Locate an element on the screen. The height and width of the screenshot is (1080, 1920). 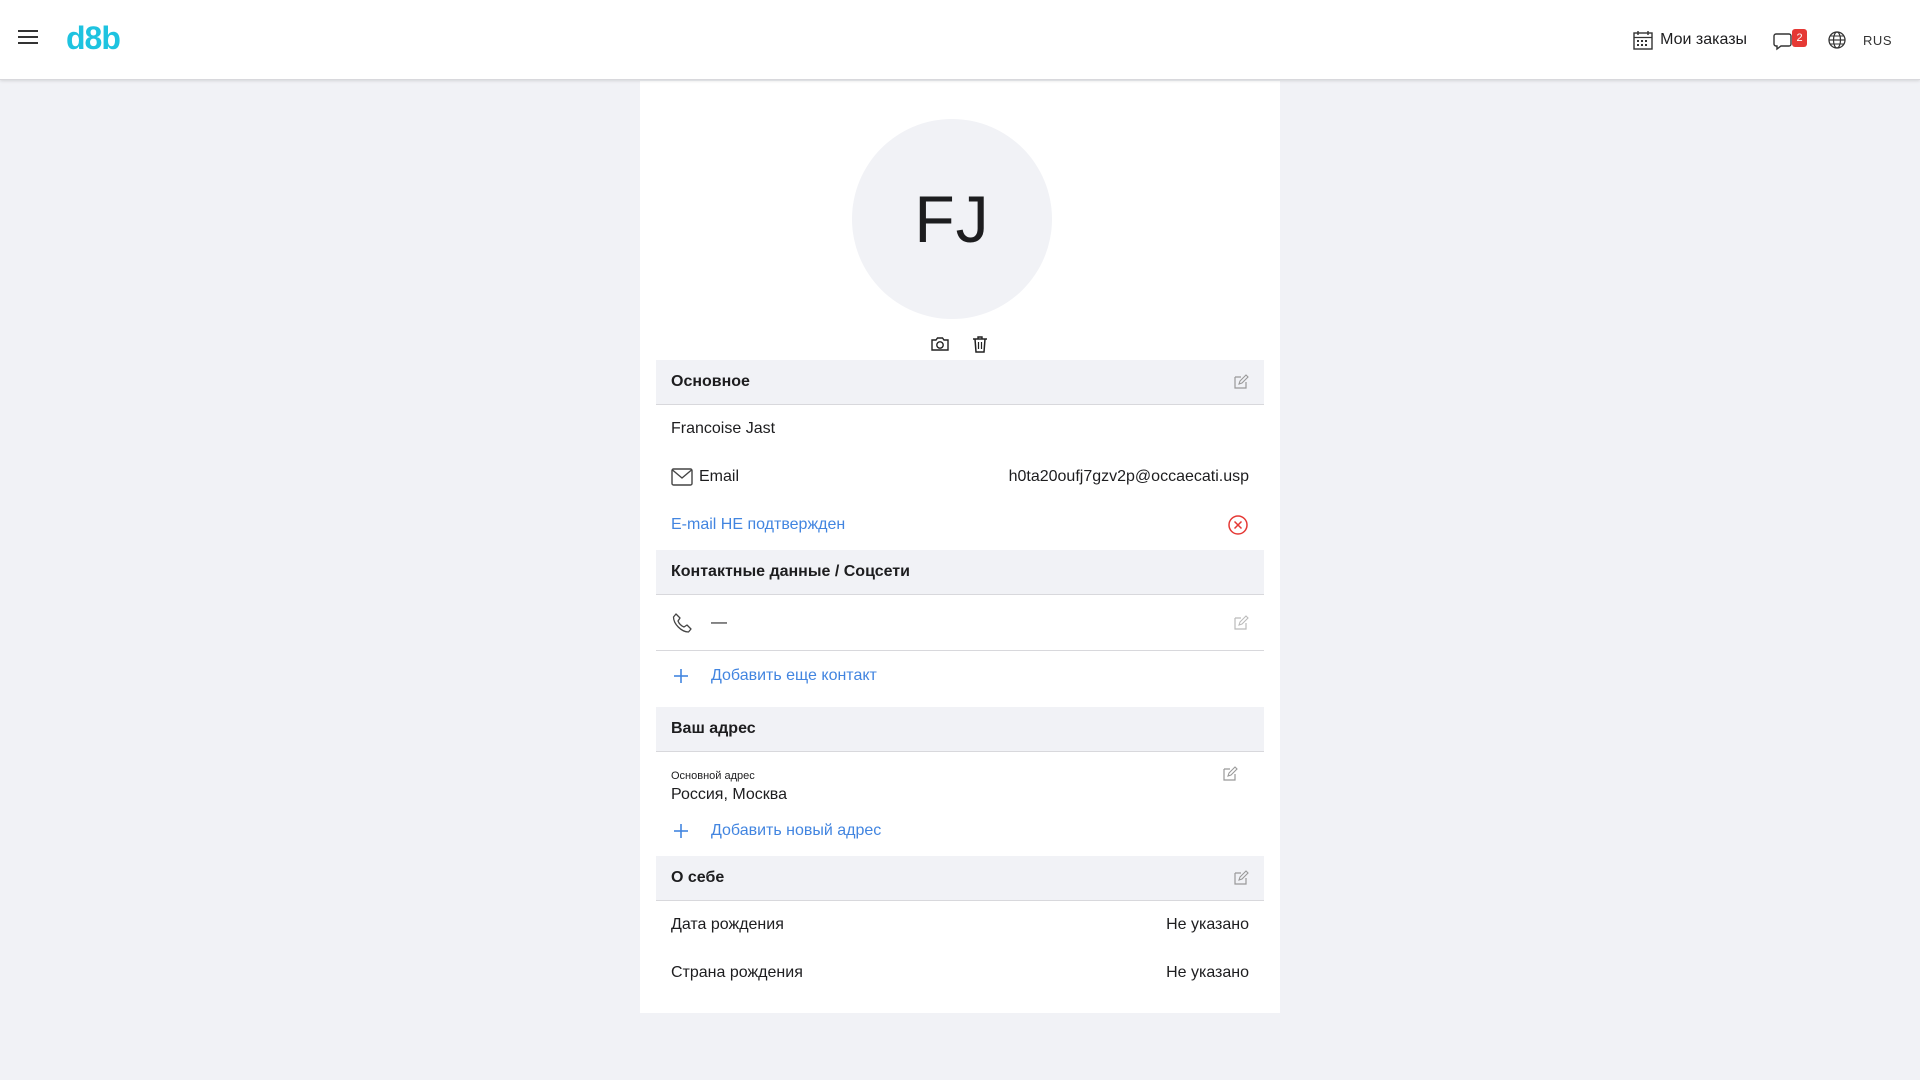
add-contact-row: Добавить еще контакт is located at coordinates (960, 676).